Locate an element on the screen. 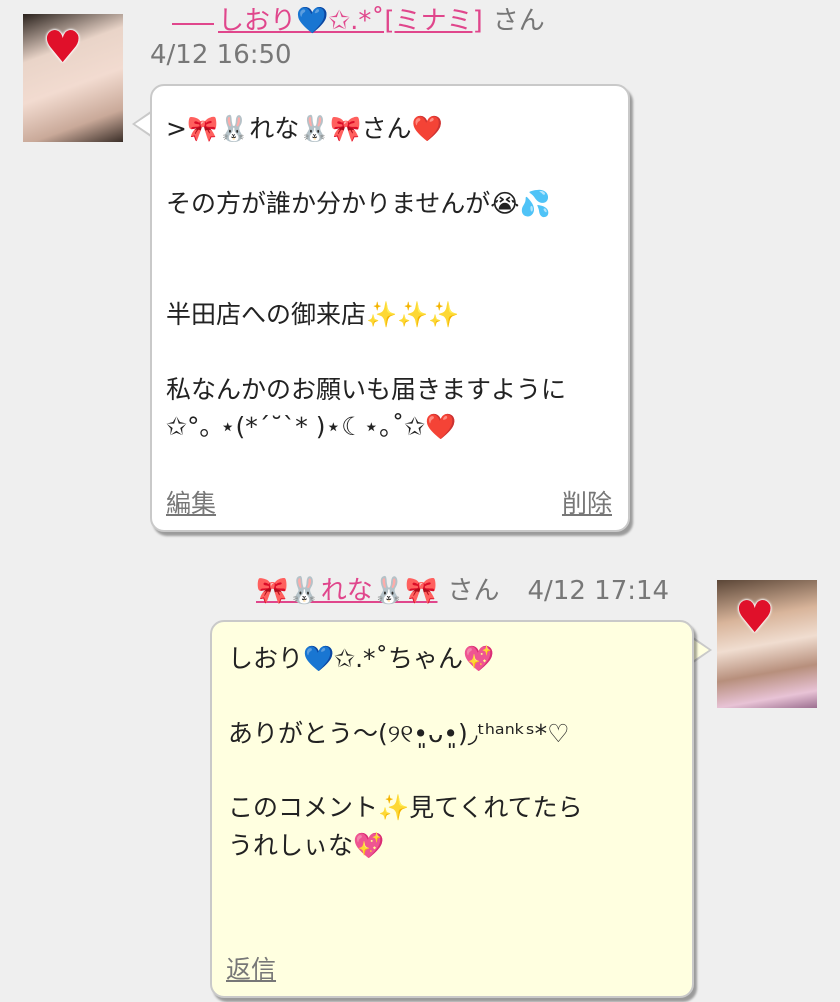 The image size is (840, 1002). reply-author-avatar: ♥ is located at coordinates (767, 644).